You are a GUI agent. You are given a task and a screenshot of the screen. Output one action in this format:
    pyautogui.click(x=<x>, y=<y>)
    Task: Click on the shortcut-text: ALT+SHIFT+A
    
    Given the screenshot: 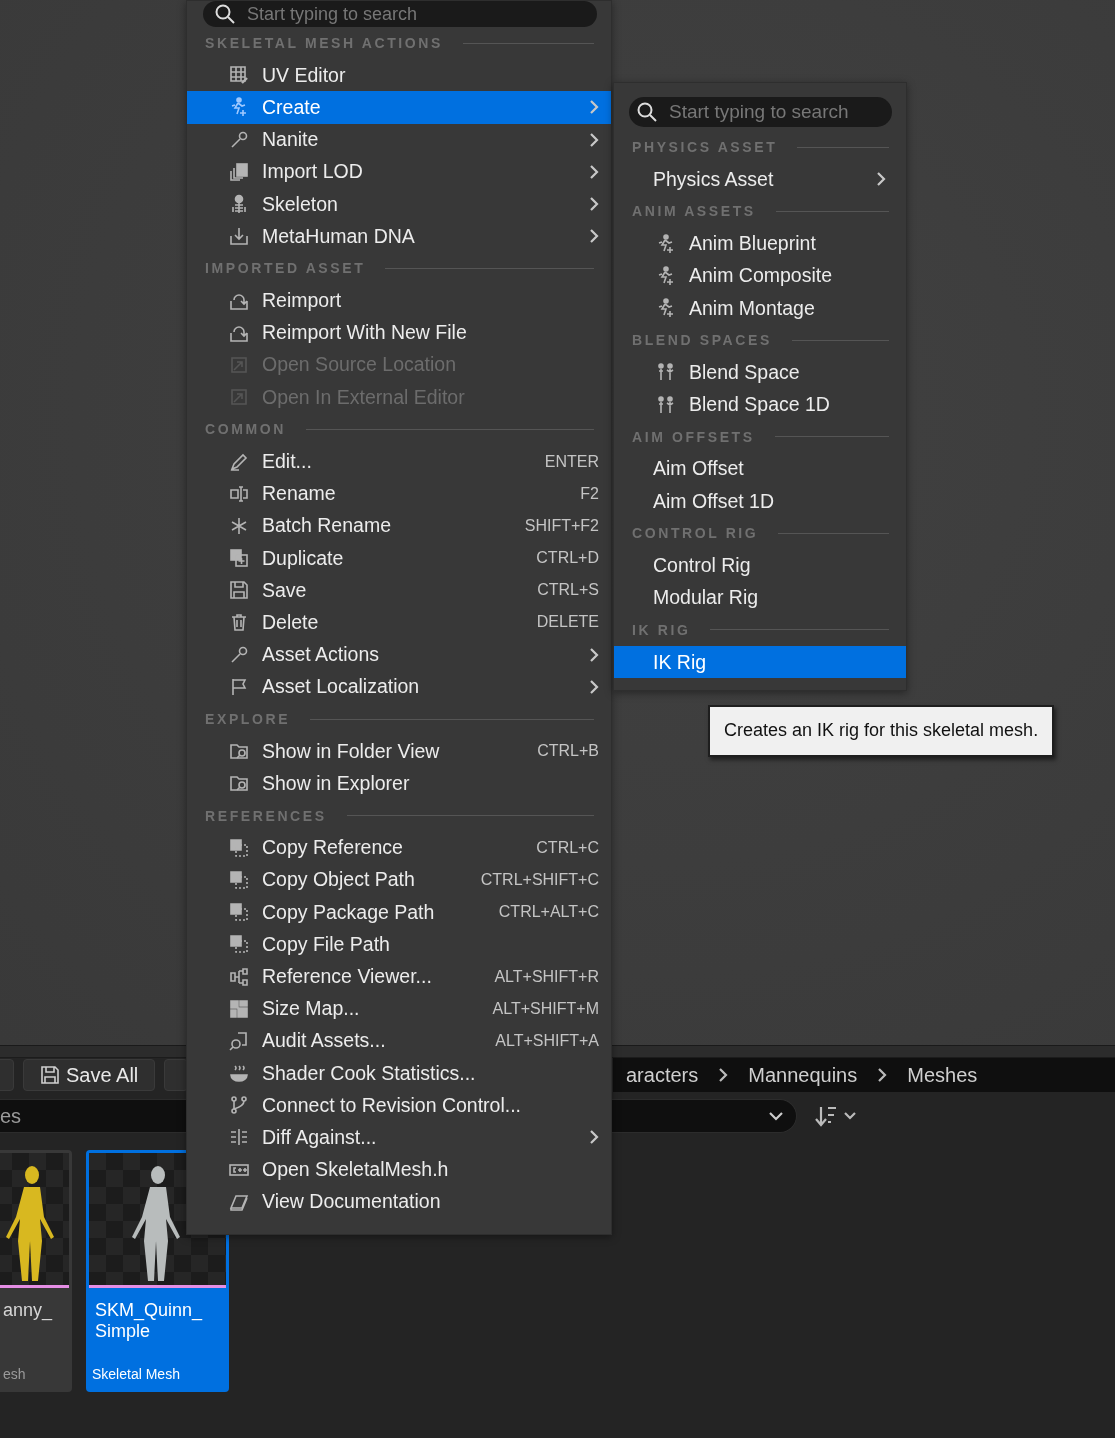 What is the action you would take?
    pyautogui.click(x=547, y=1040)
    